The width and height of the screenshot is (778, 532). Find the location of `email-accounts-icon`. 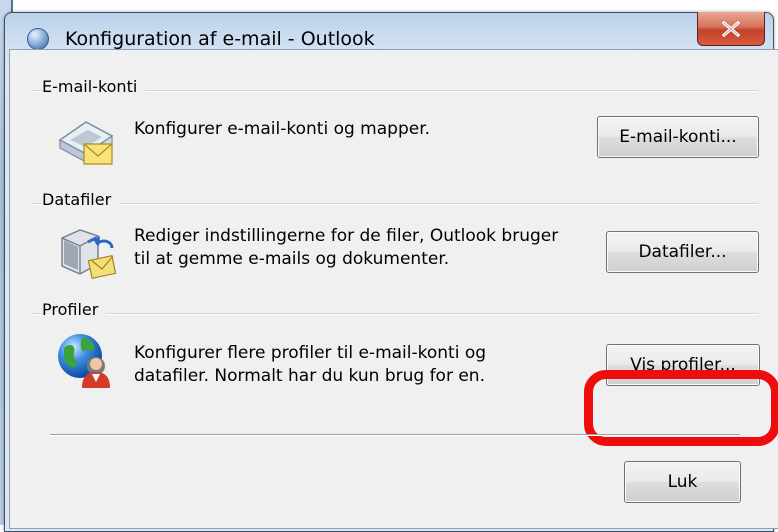

email-accounts-icon is located at coordinates (86, 143).